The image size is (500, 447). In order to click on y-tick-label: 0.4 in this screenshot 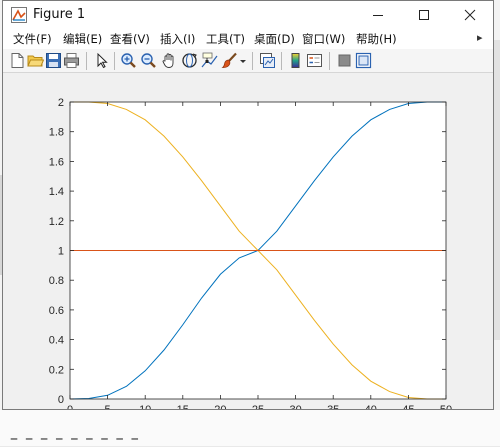, I will do `click(56, 341)`.